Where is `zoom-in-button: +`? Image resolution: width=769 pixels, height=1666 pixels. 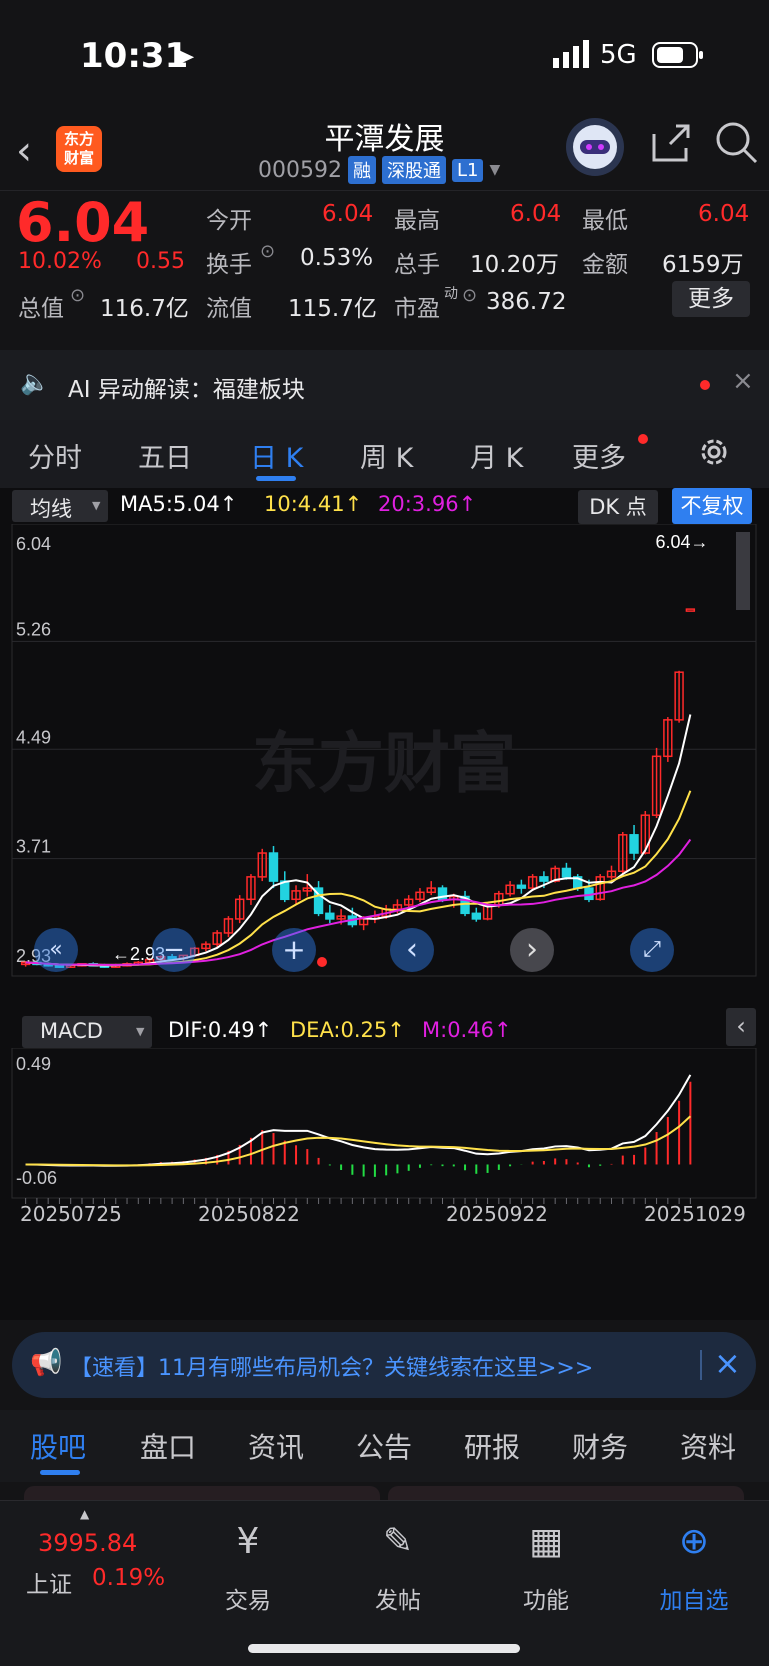 zoom-in-button: + is located at coordinates (294, 950).